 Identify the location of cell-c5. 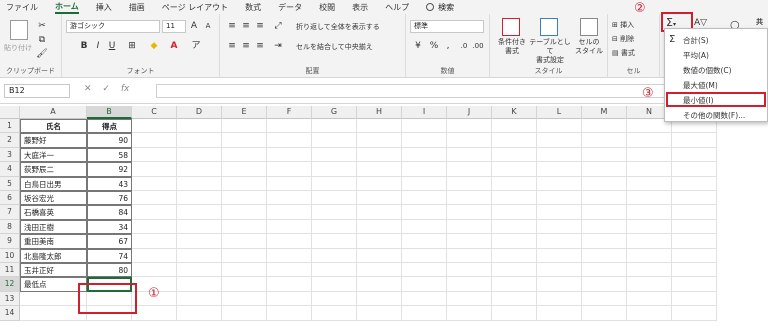
(154, 183).